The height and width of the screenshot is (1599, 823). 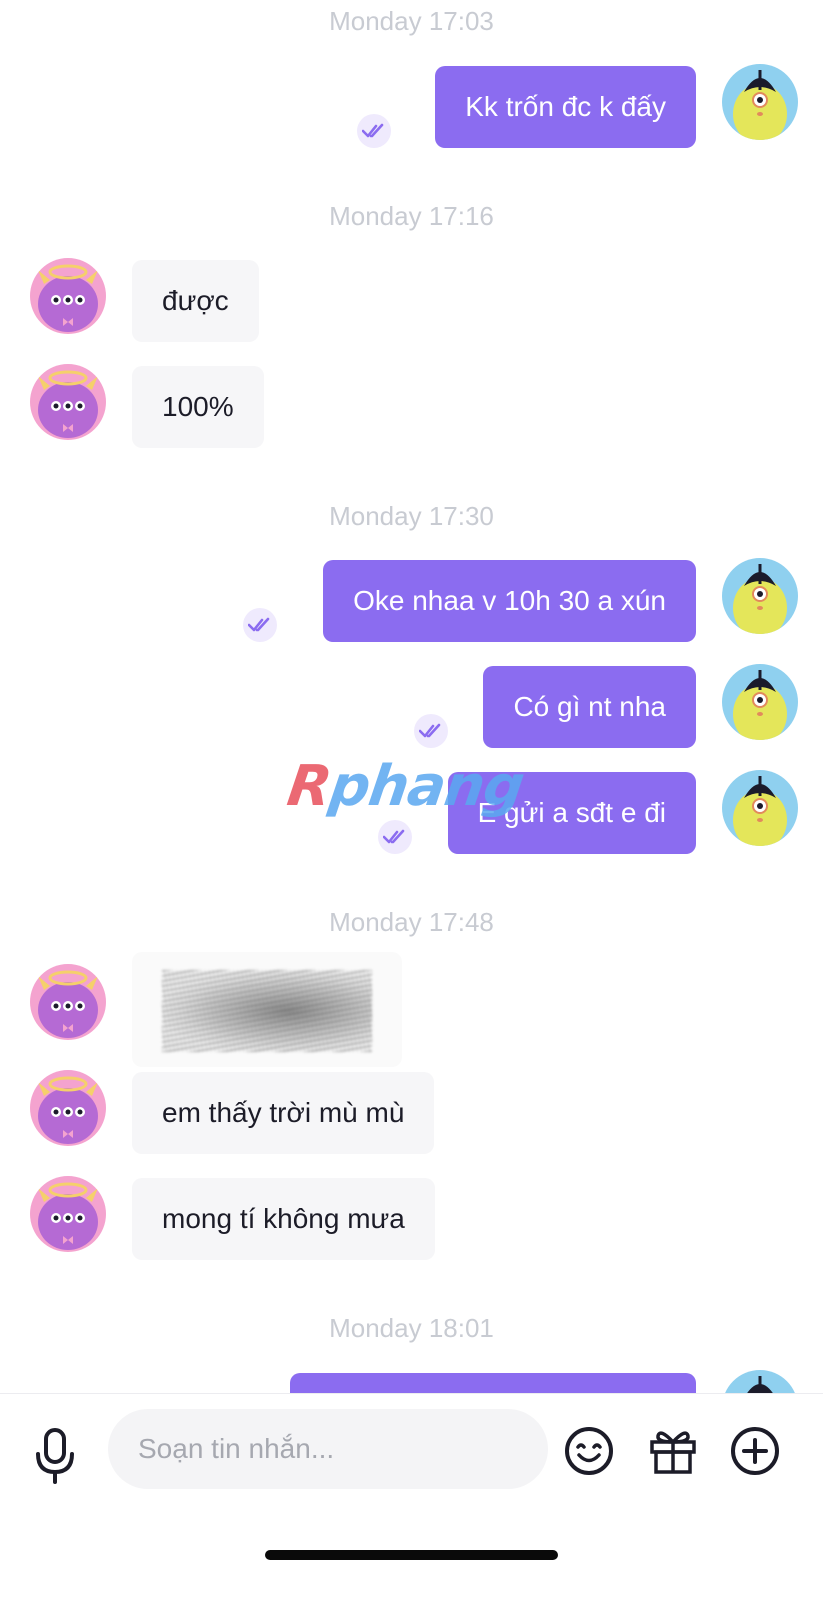 What do you see at coordinates (673, 1451) in the screenshot?
I see `gift-icon` at bounding box center [673, 1451].